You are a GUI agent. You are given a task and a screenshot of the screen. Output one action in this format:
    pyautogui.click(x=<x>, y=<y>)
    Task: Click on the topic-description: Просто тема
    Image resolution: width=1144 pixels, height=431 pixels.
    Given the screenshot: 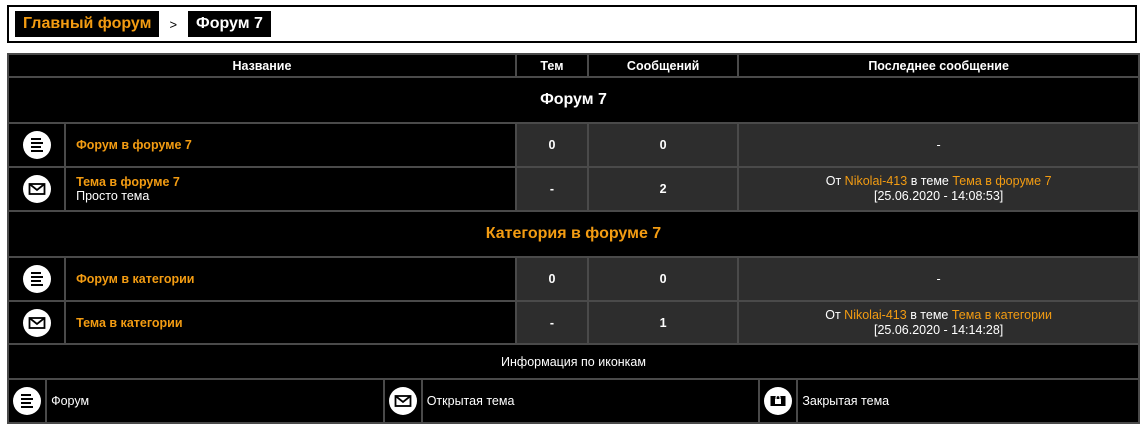 What is the action you would take?
    pyautogui.click(x=113, y=196)
    